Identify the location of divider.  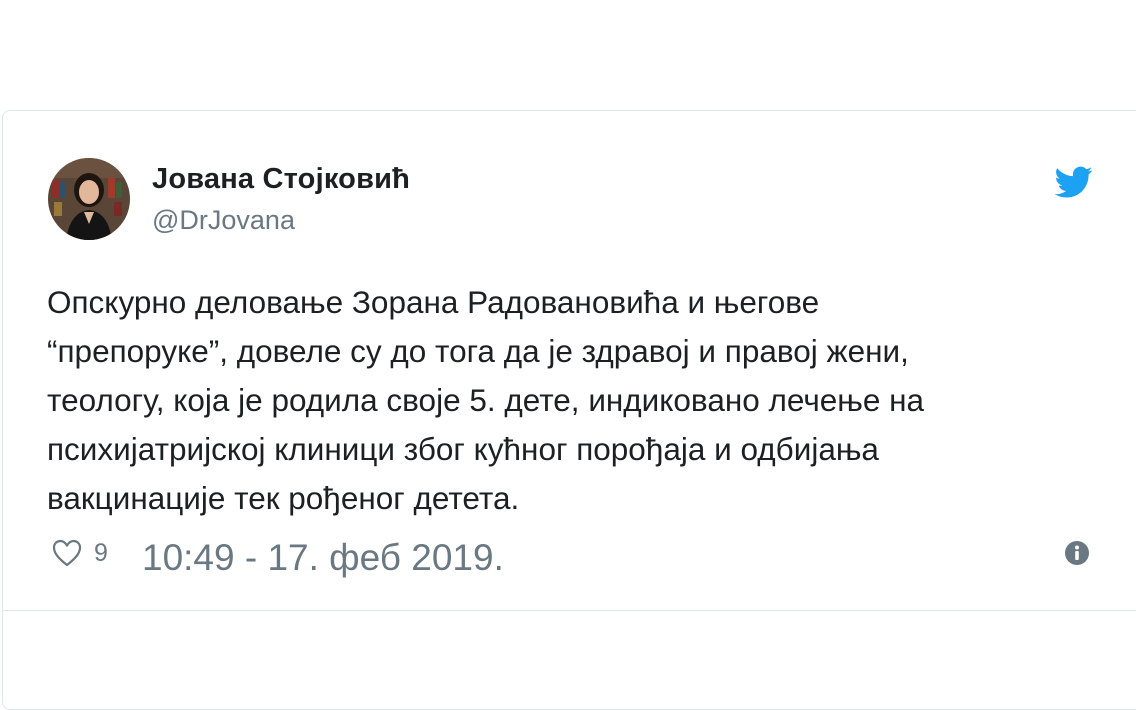
(569, 610).